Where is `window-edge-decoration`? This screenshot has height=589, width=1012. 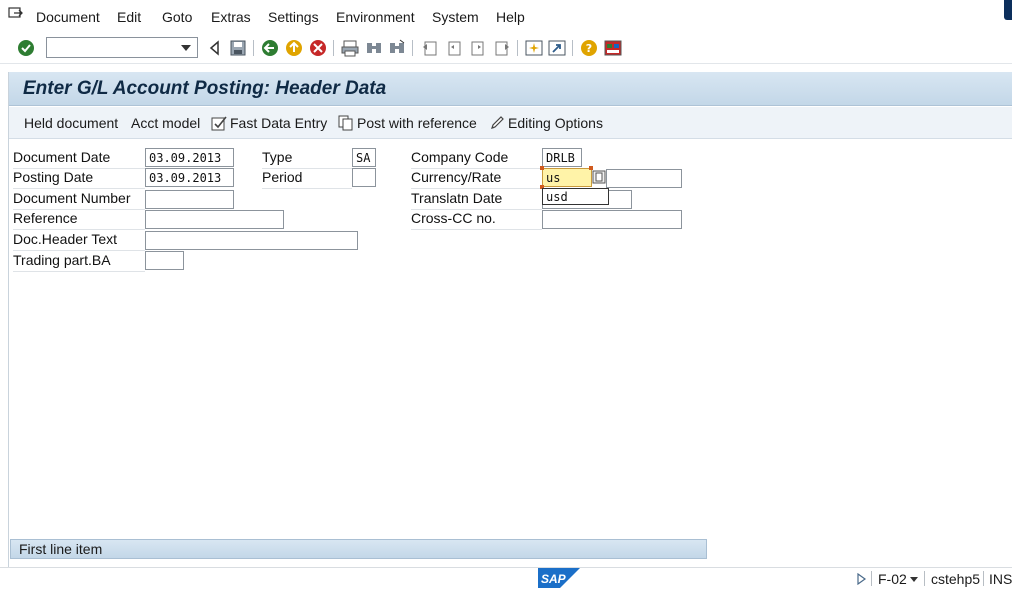
window-edge-decoration is located at coordinates (1008, 10).